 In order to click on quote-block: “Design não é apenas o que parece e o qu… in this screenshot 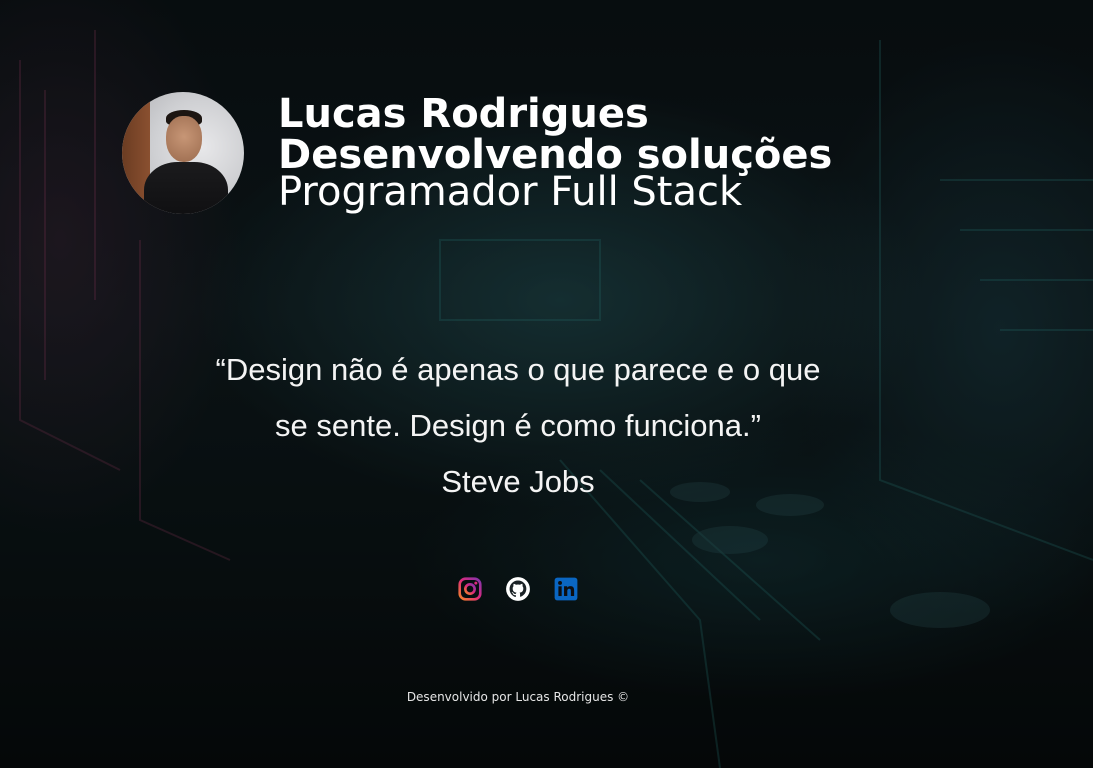, I will do `click(518, 426)`.